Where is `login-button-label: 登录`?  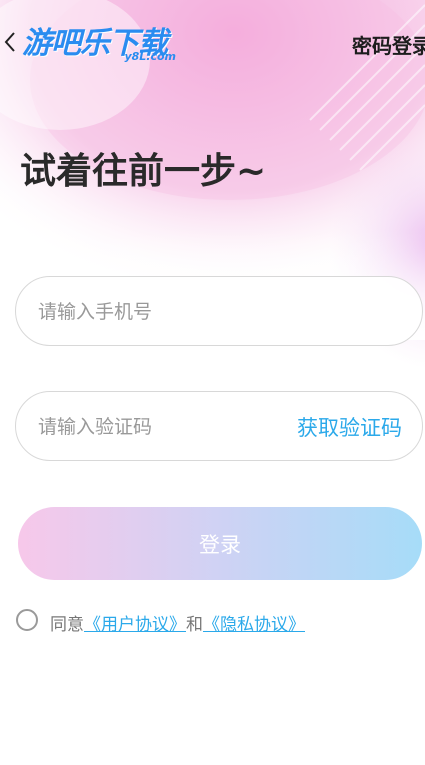 login-button-label: 登录 is located at coordinates (220, 544).